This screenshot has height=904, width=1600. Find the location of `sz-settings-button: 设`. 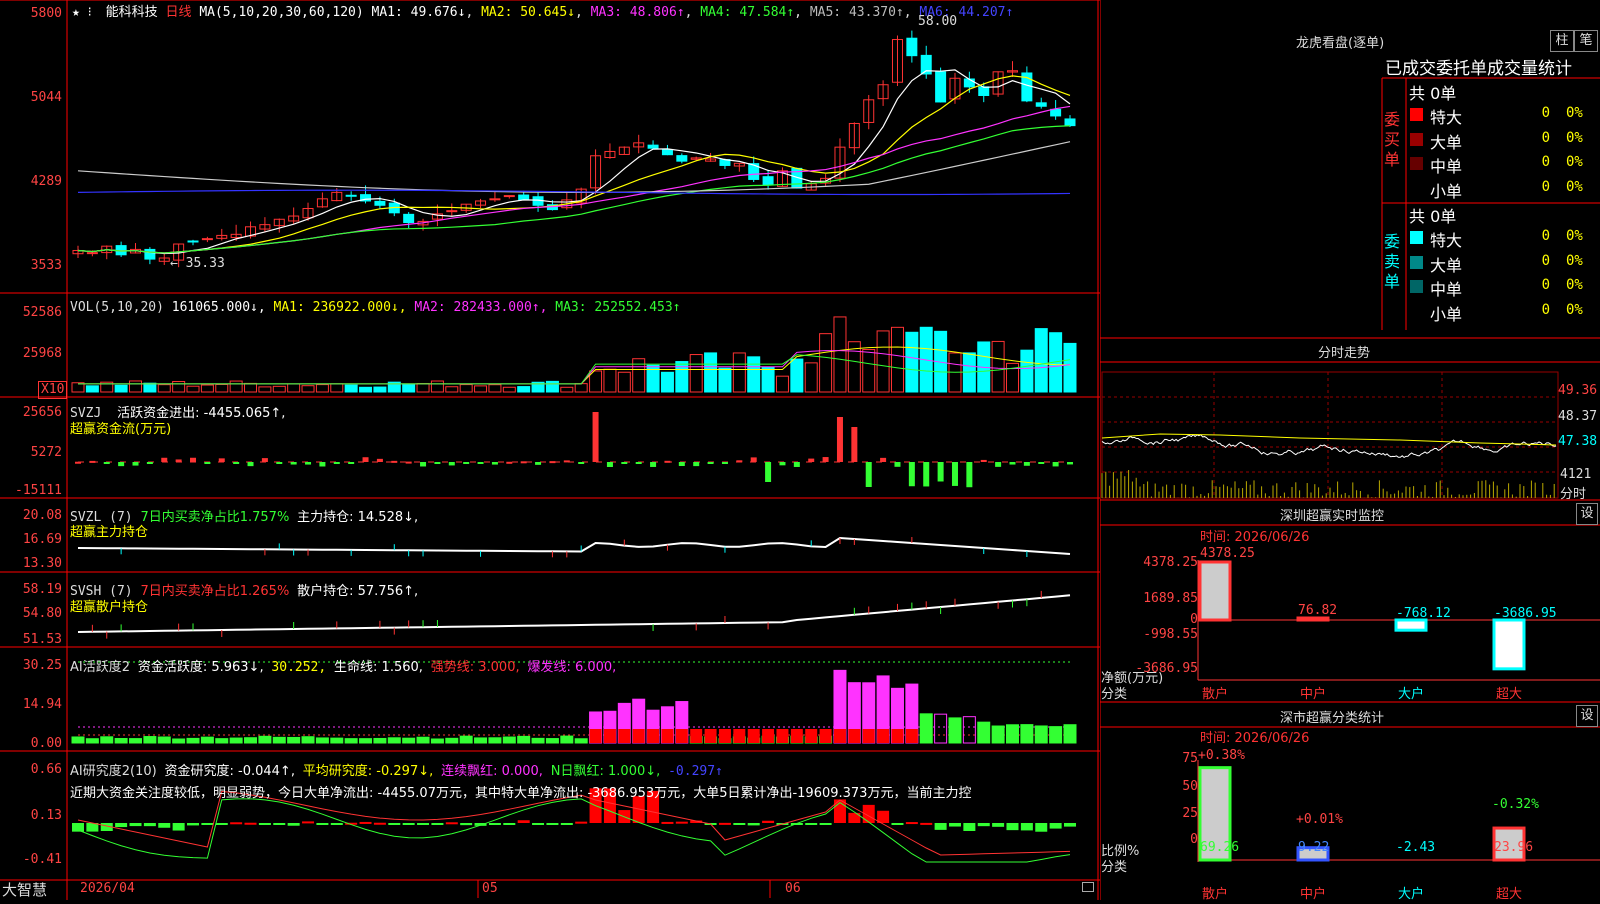

sz-settings-button: 设 is located at coordinates (1587, 514).